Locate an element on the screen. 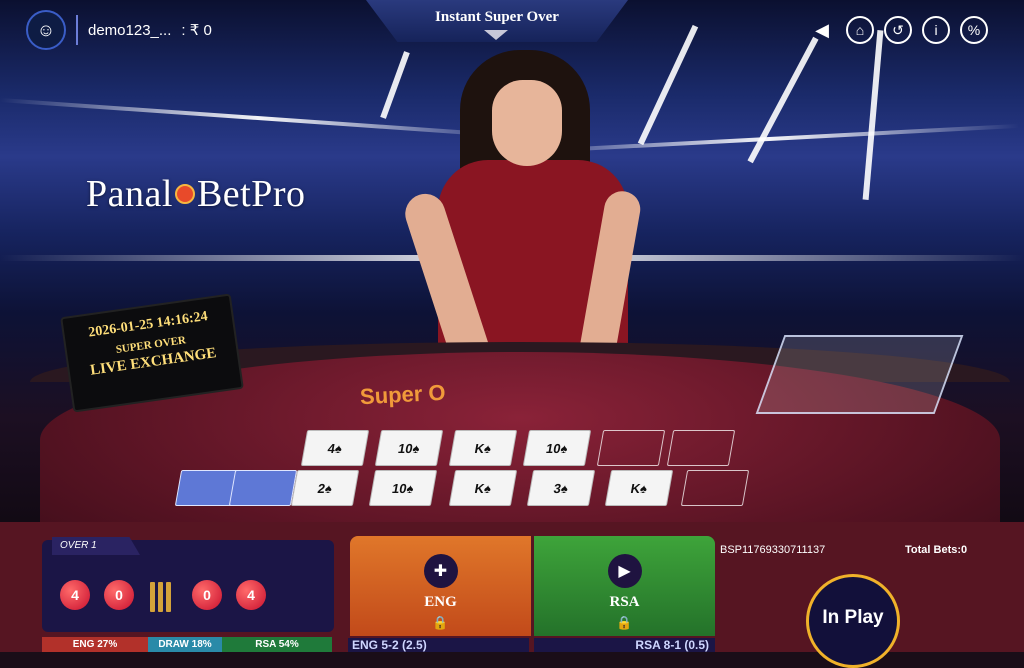  brand-left-text: Panal is located at coordinates (129, 194).